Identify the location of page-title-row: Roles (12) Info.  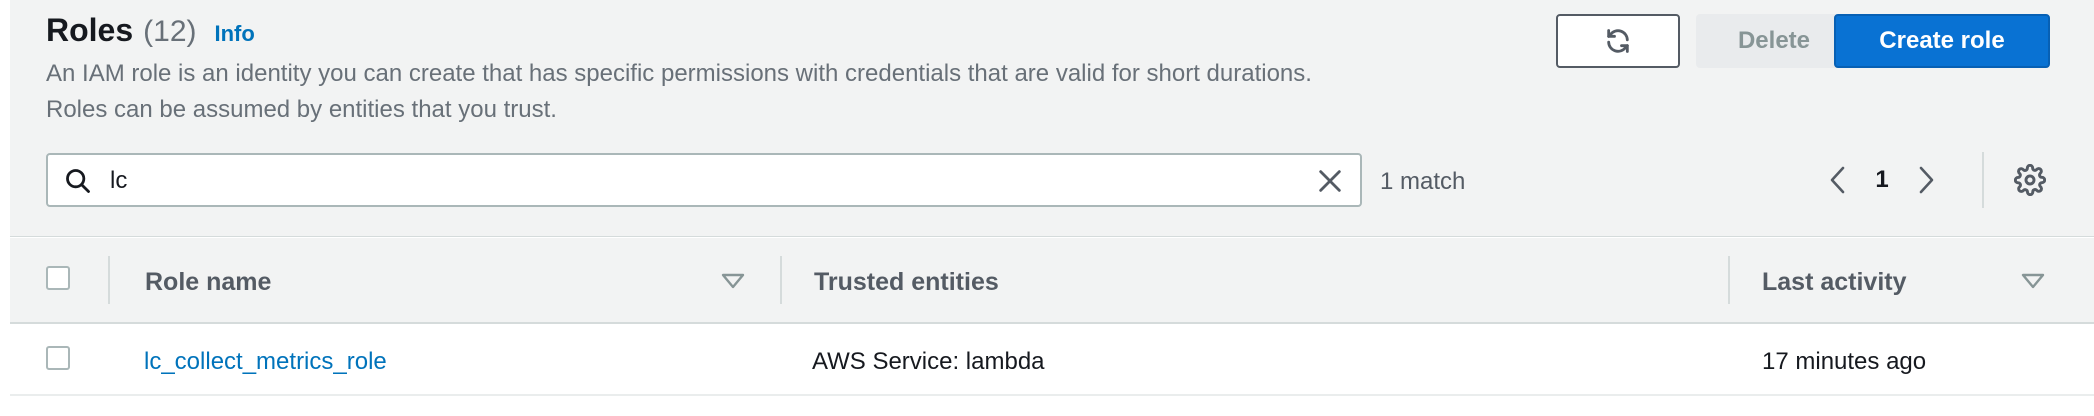
(150, 30).